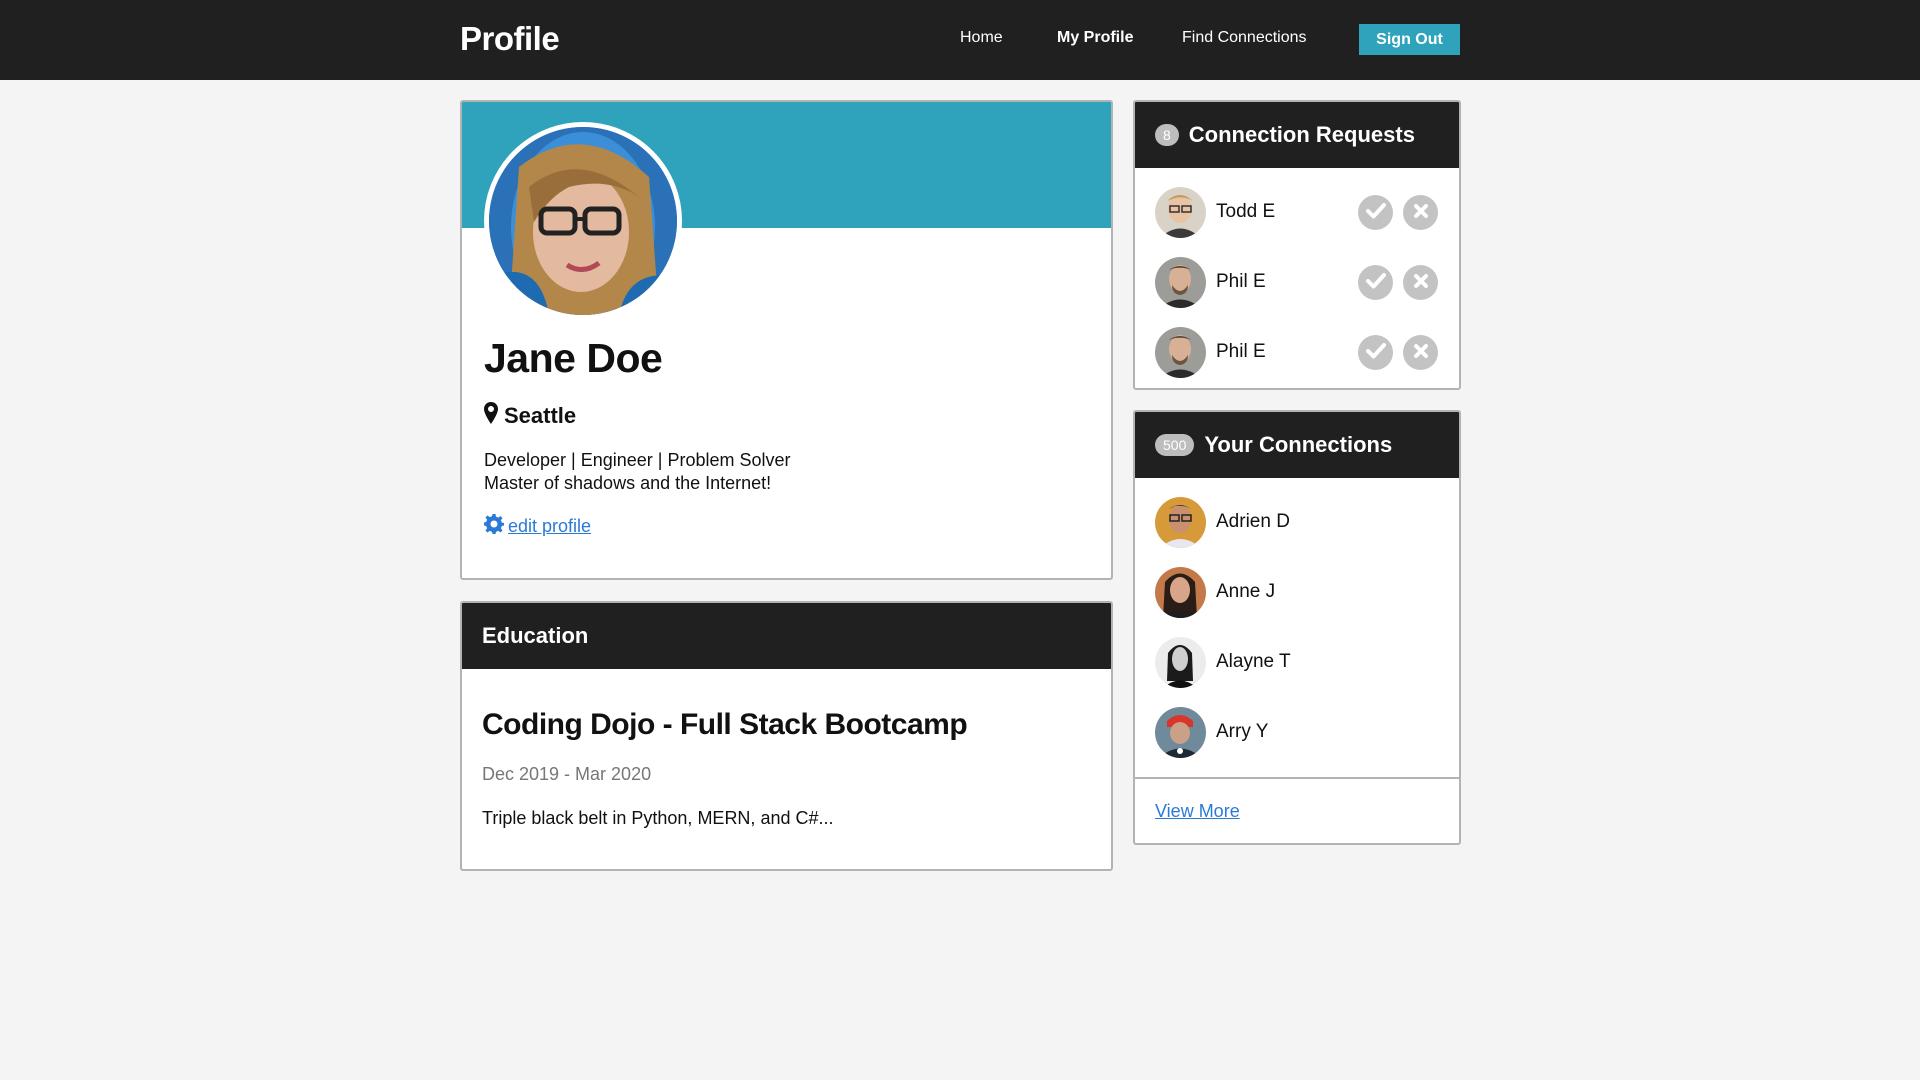  I want to click on connection-requests-header: 8 Connection Requests, so click(1297, 135).